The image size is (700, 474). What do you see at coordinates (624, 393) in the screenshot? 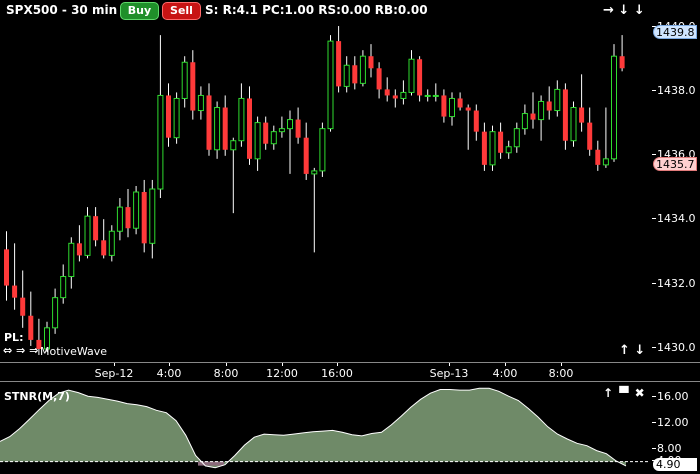
I see `indicator-controls-icon: ↑ ▀ ✖` at bounding box center [624, 393].